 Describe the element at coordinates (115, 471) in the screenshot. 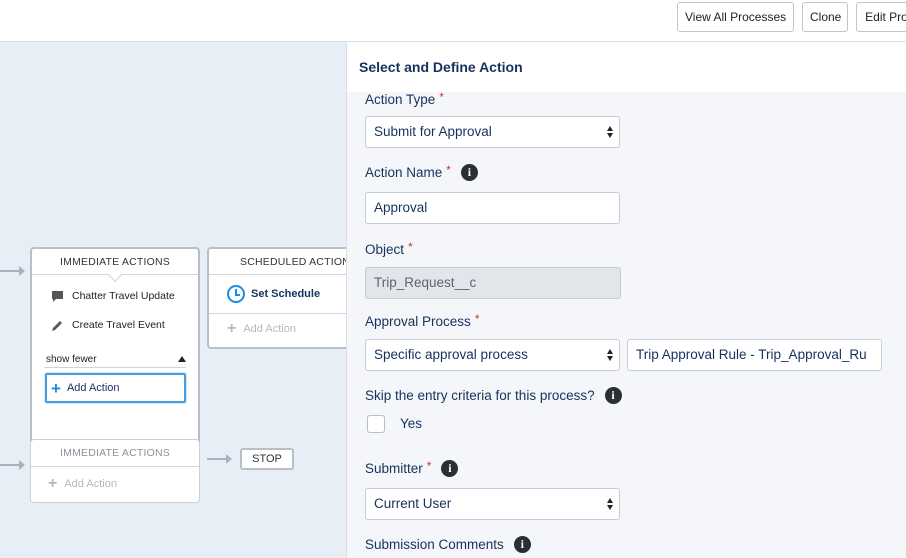

I see `immediate-actions-card-false: IMMEDIATE ACTIONS + Add Action` at that location.